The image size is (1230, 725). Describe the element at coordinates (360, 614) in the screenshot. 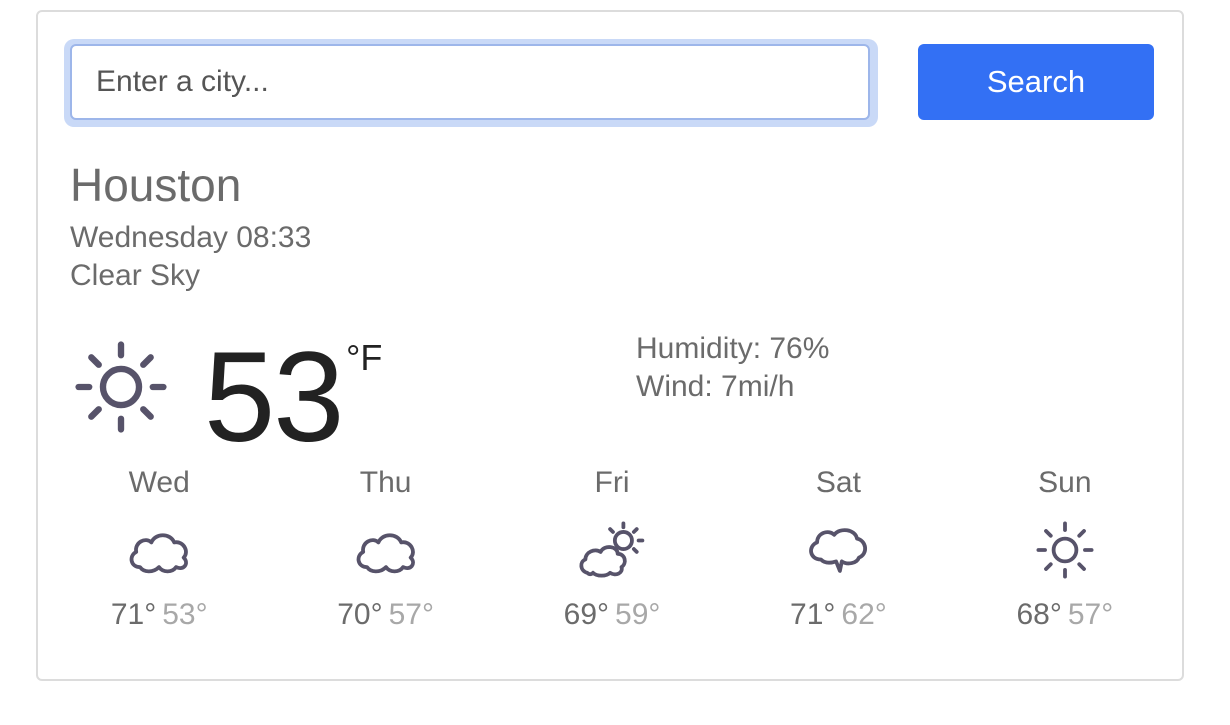

I see `forecast-high: 70°` at that location.